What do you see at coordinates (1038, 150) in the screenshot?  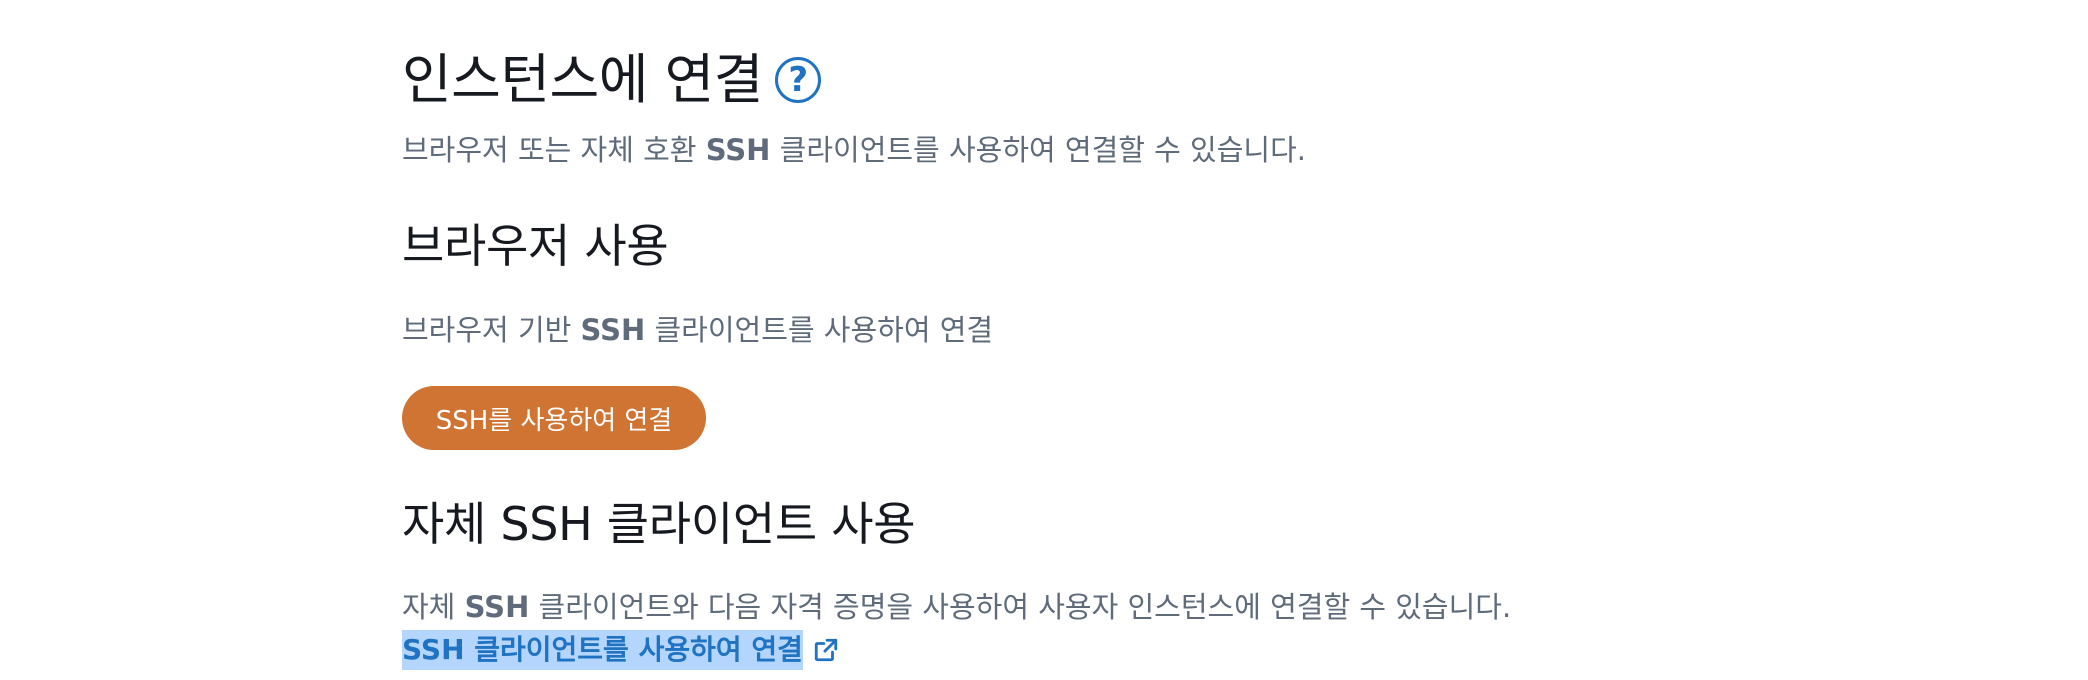 I see `page-description-suffix: 클라이언트를 사용하여 연결할 수 있습니다.` at bounding box center [1038, 150].